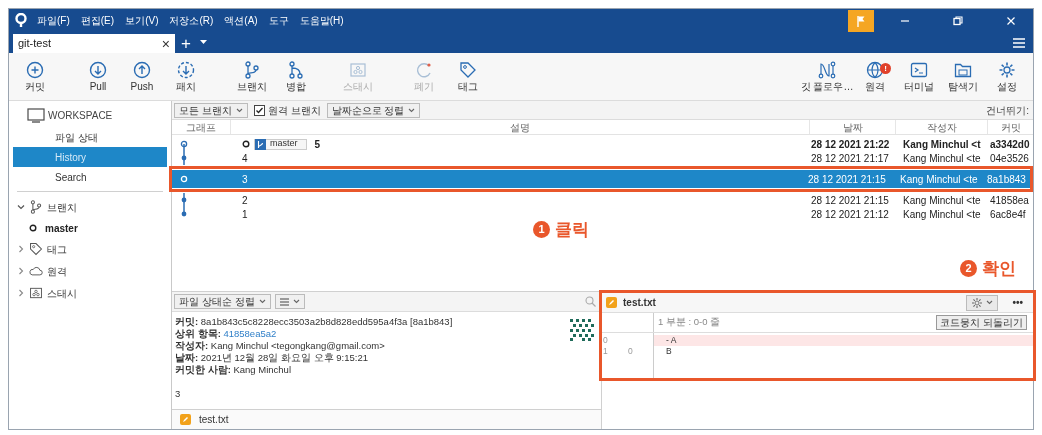 Image resolution: width=1042 pixels, height=435 pixels. What do you see at coordinates (1017, 302) in the screenshot?
I see `more-button: •••` at bounding box center [1017, 302].